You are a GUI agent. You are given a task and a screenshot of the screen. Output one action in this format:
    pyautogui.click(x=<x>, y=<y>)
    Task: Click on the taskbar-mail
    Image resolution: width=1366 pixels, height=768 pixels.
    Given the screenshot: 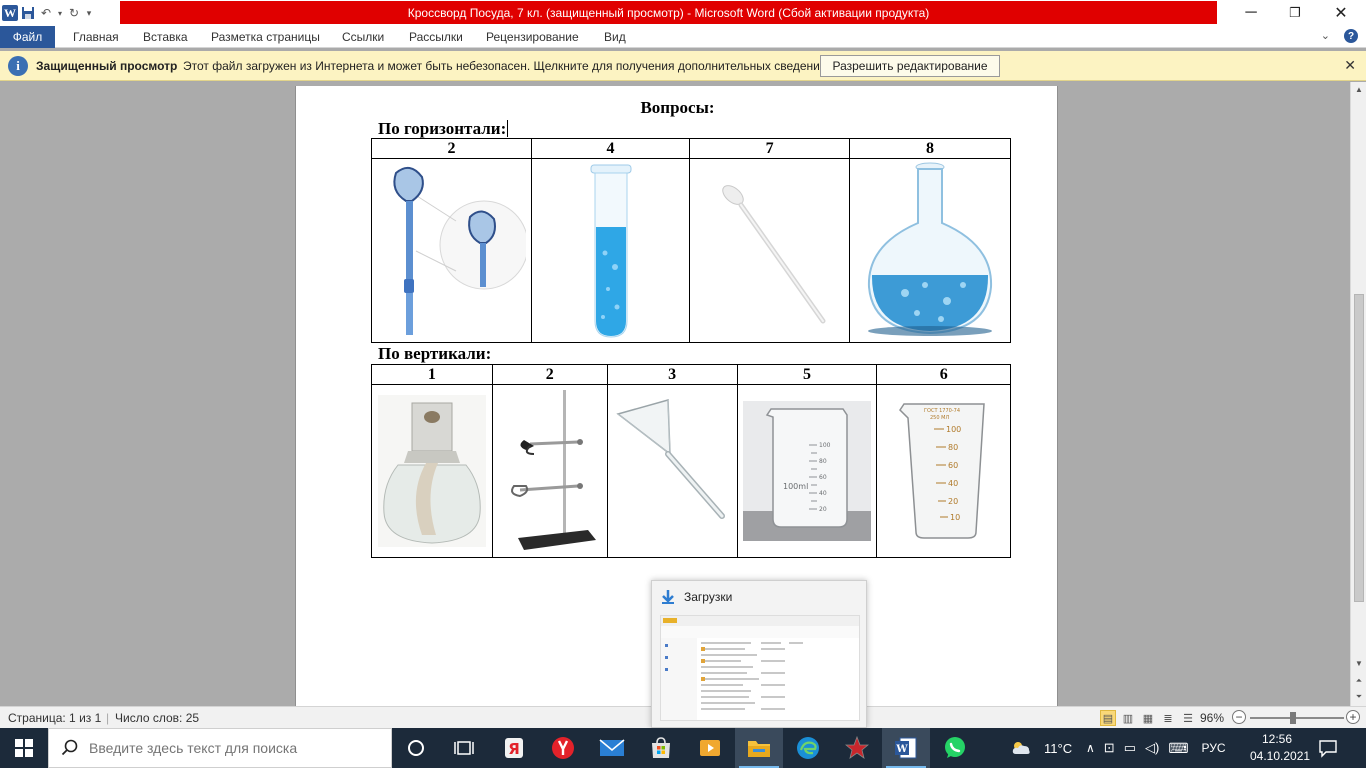 What is the action you would take?
    pyautogui.click(x=612, y=748)
    